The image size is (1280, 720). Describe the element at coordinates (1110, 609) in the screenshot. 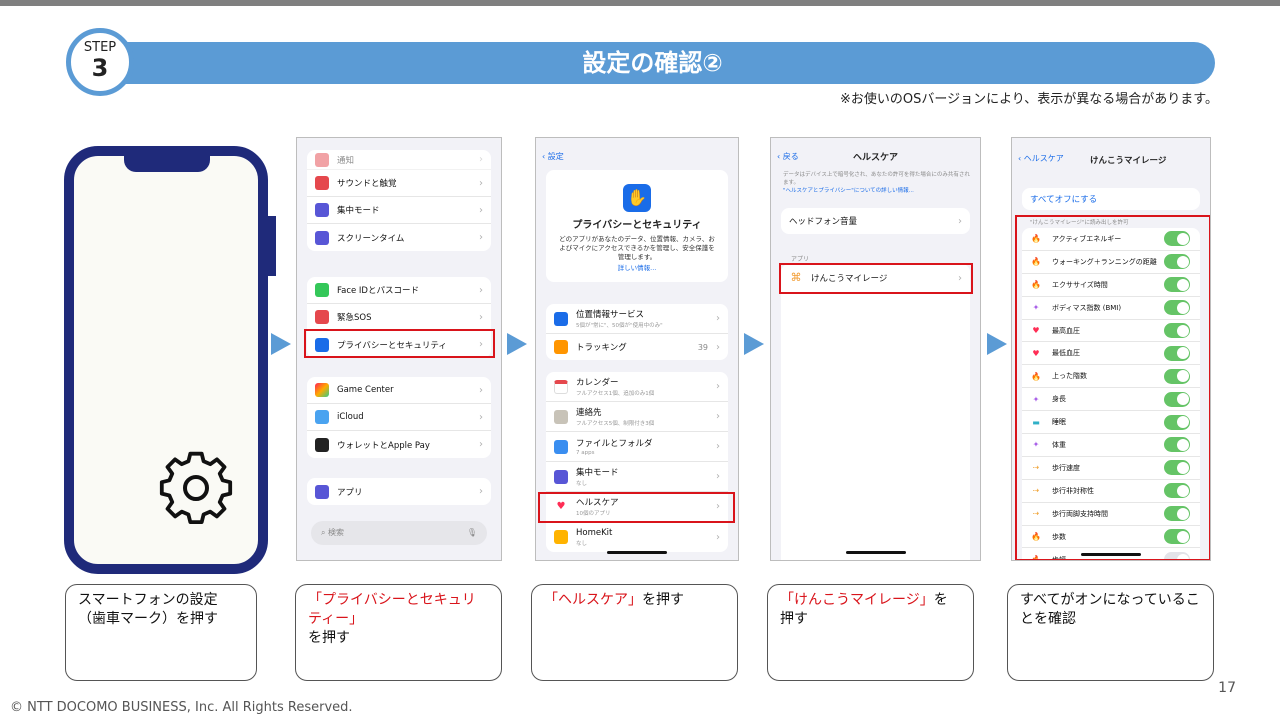

I see `caption-text: すべてがオンになっていることを確認` at that location.